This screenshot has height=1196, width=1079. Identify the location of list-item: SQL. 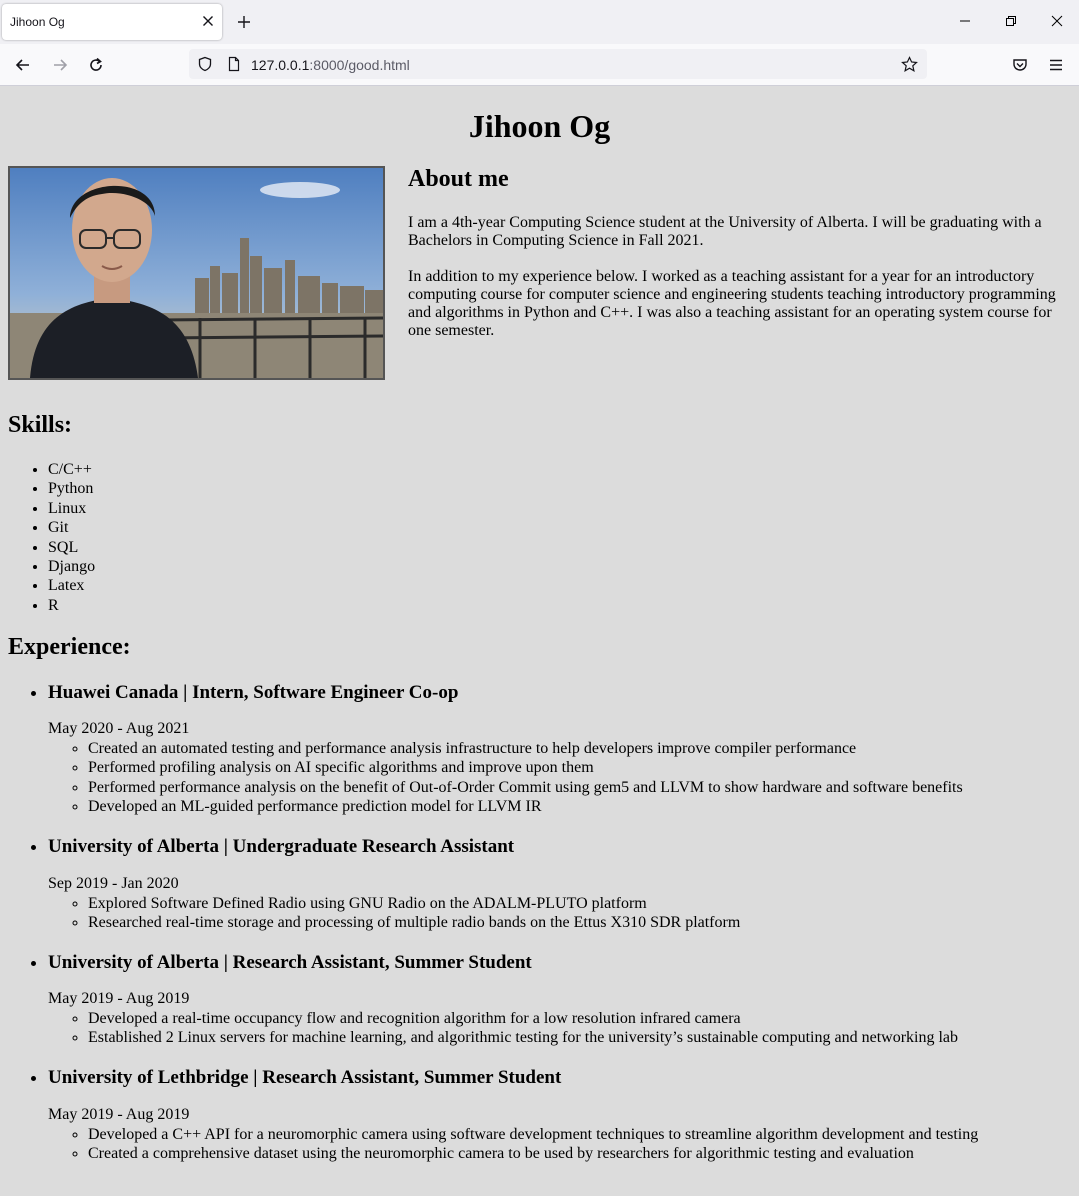
(71, 547).